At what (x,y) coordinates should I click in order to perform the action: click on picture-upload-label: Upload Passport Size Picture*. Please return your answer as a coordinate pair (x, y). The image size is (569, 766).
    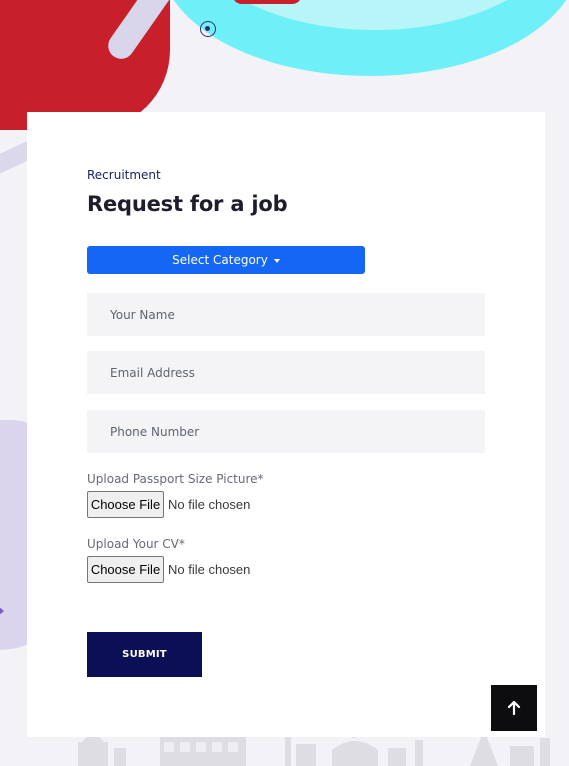
    Looking at the image, I should click on (175, 479).